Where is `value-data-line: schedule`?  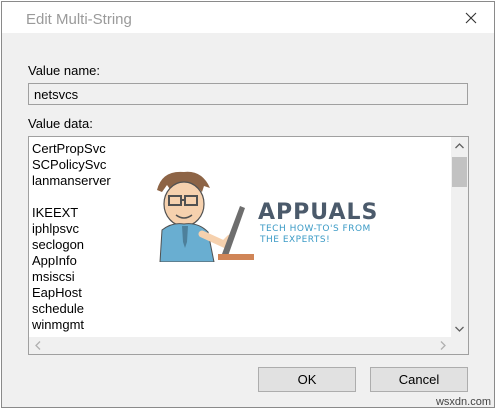
value-data-line: schedule is located at coordinates (58, 308).